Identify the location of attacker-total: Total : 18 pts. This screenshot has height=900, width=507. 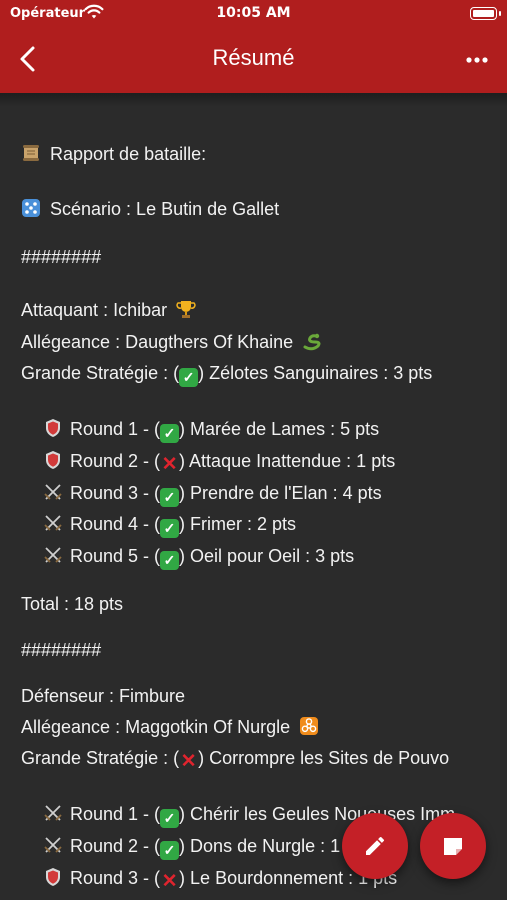
(72, 604).